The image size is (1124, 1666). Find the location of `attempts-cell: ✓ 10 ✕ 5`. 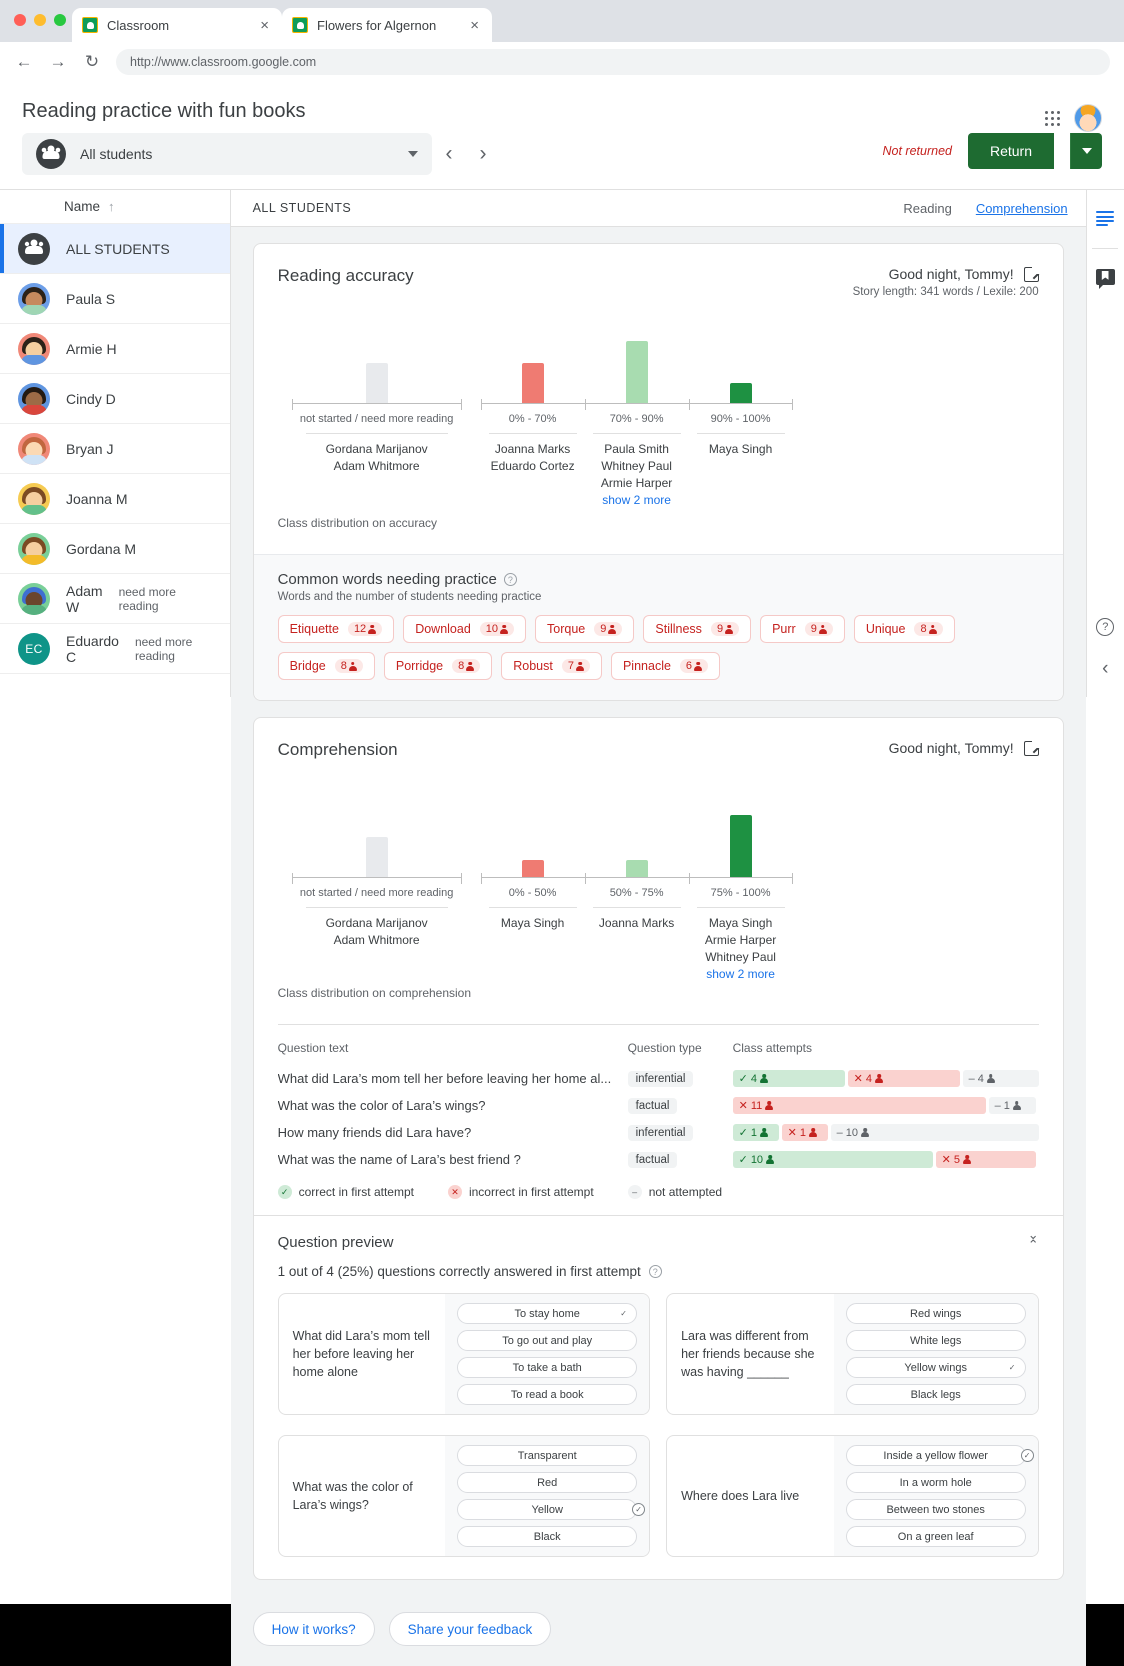

attempts-cell: ✓ 10 ✕ 5 is located at coordinates (885, 1159).